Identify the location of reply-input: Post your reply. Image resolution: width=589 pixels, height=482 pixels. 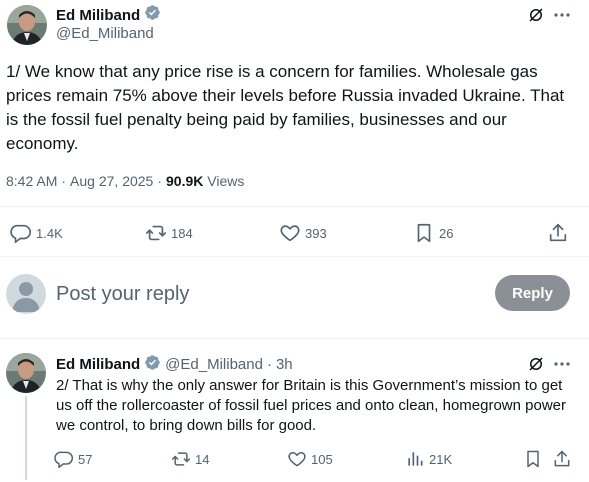
(266, 294).